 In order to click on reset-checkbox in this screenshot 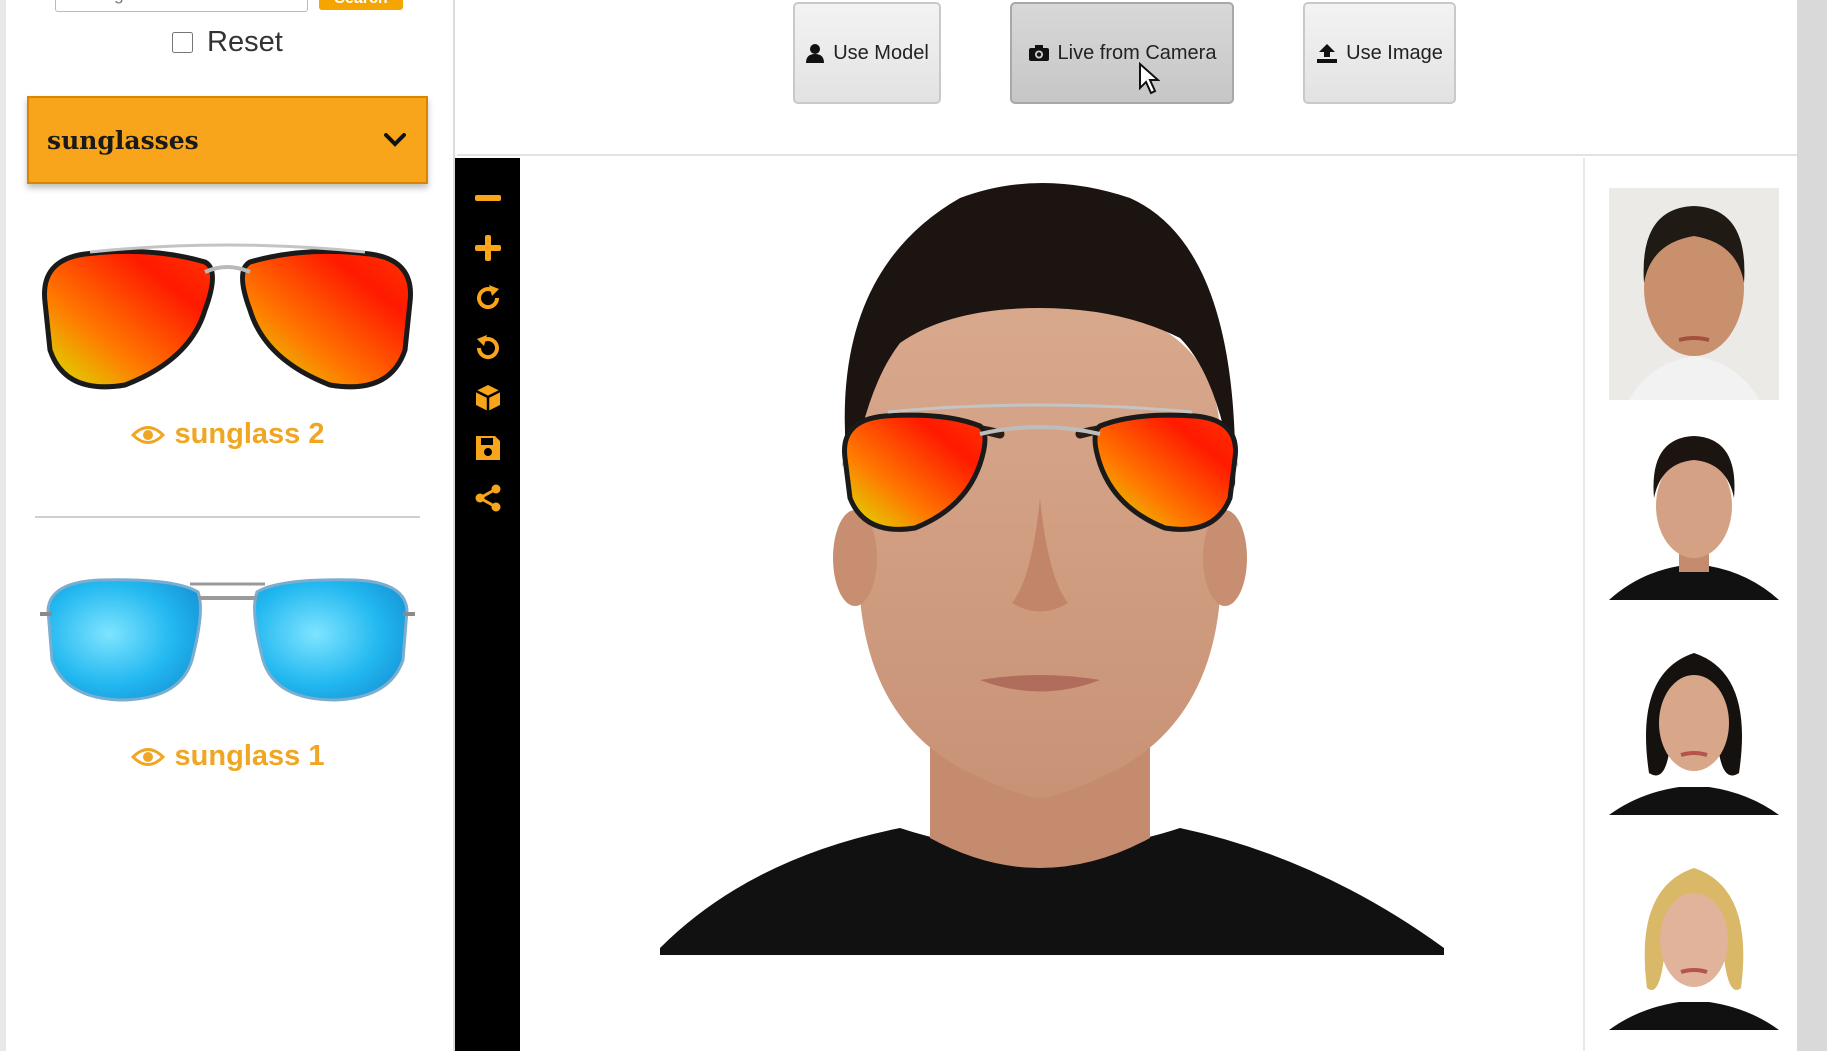, I will do `click(182, 42)`.